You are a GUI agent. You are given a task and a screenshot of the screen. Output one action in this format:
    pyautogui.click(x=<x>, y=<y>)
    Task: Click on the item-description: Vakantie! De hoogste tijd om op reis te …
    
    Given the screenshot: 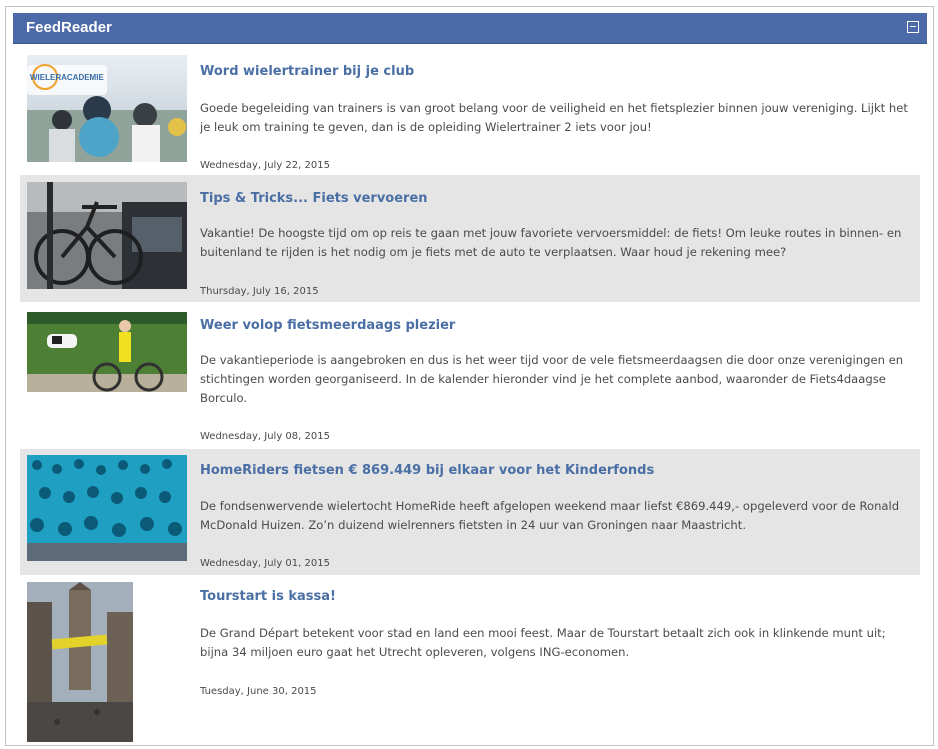 What is the action you would take?
    pyautogui.click(x=551, y=242)
    